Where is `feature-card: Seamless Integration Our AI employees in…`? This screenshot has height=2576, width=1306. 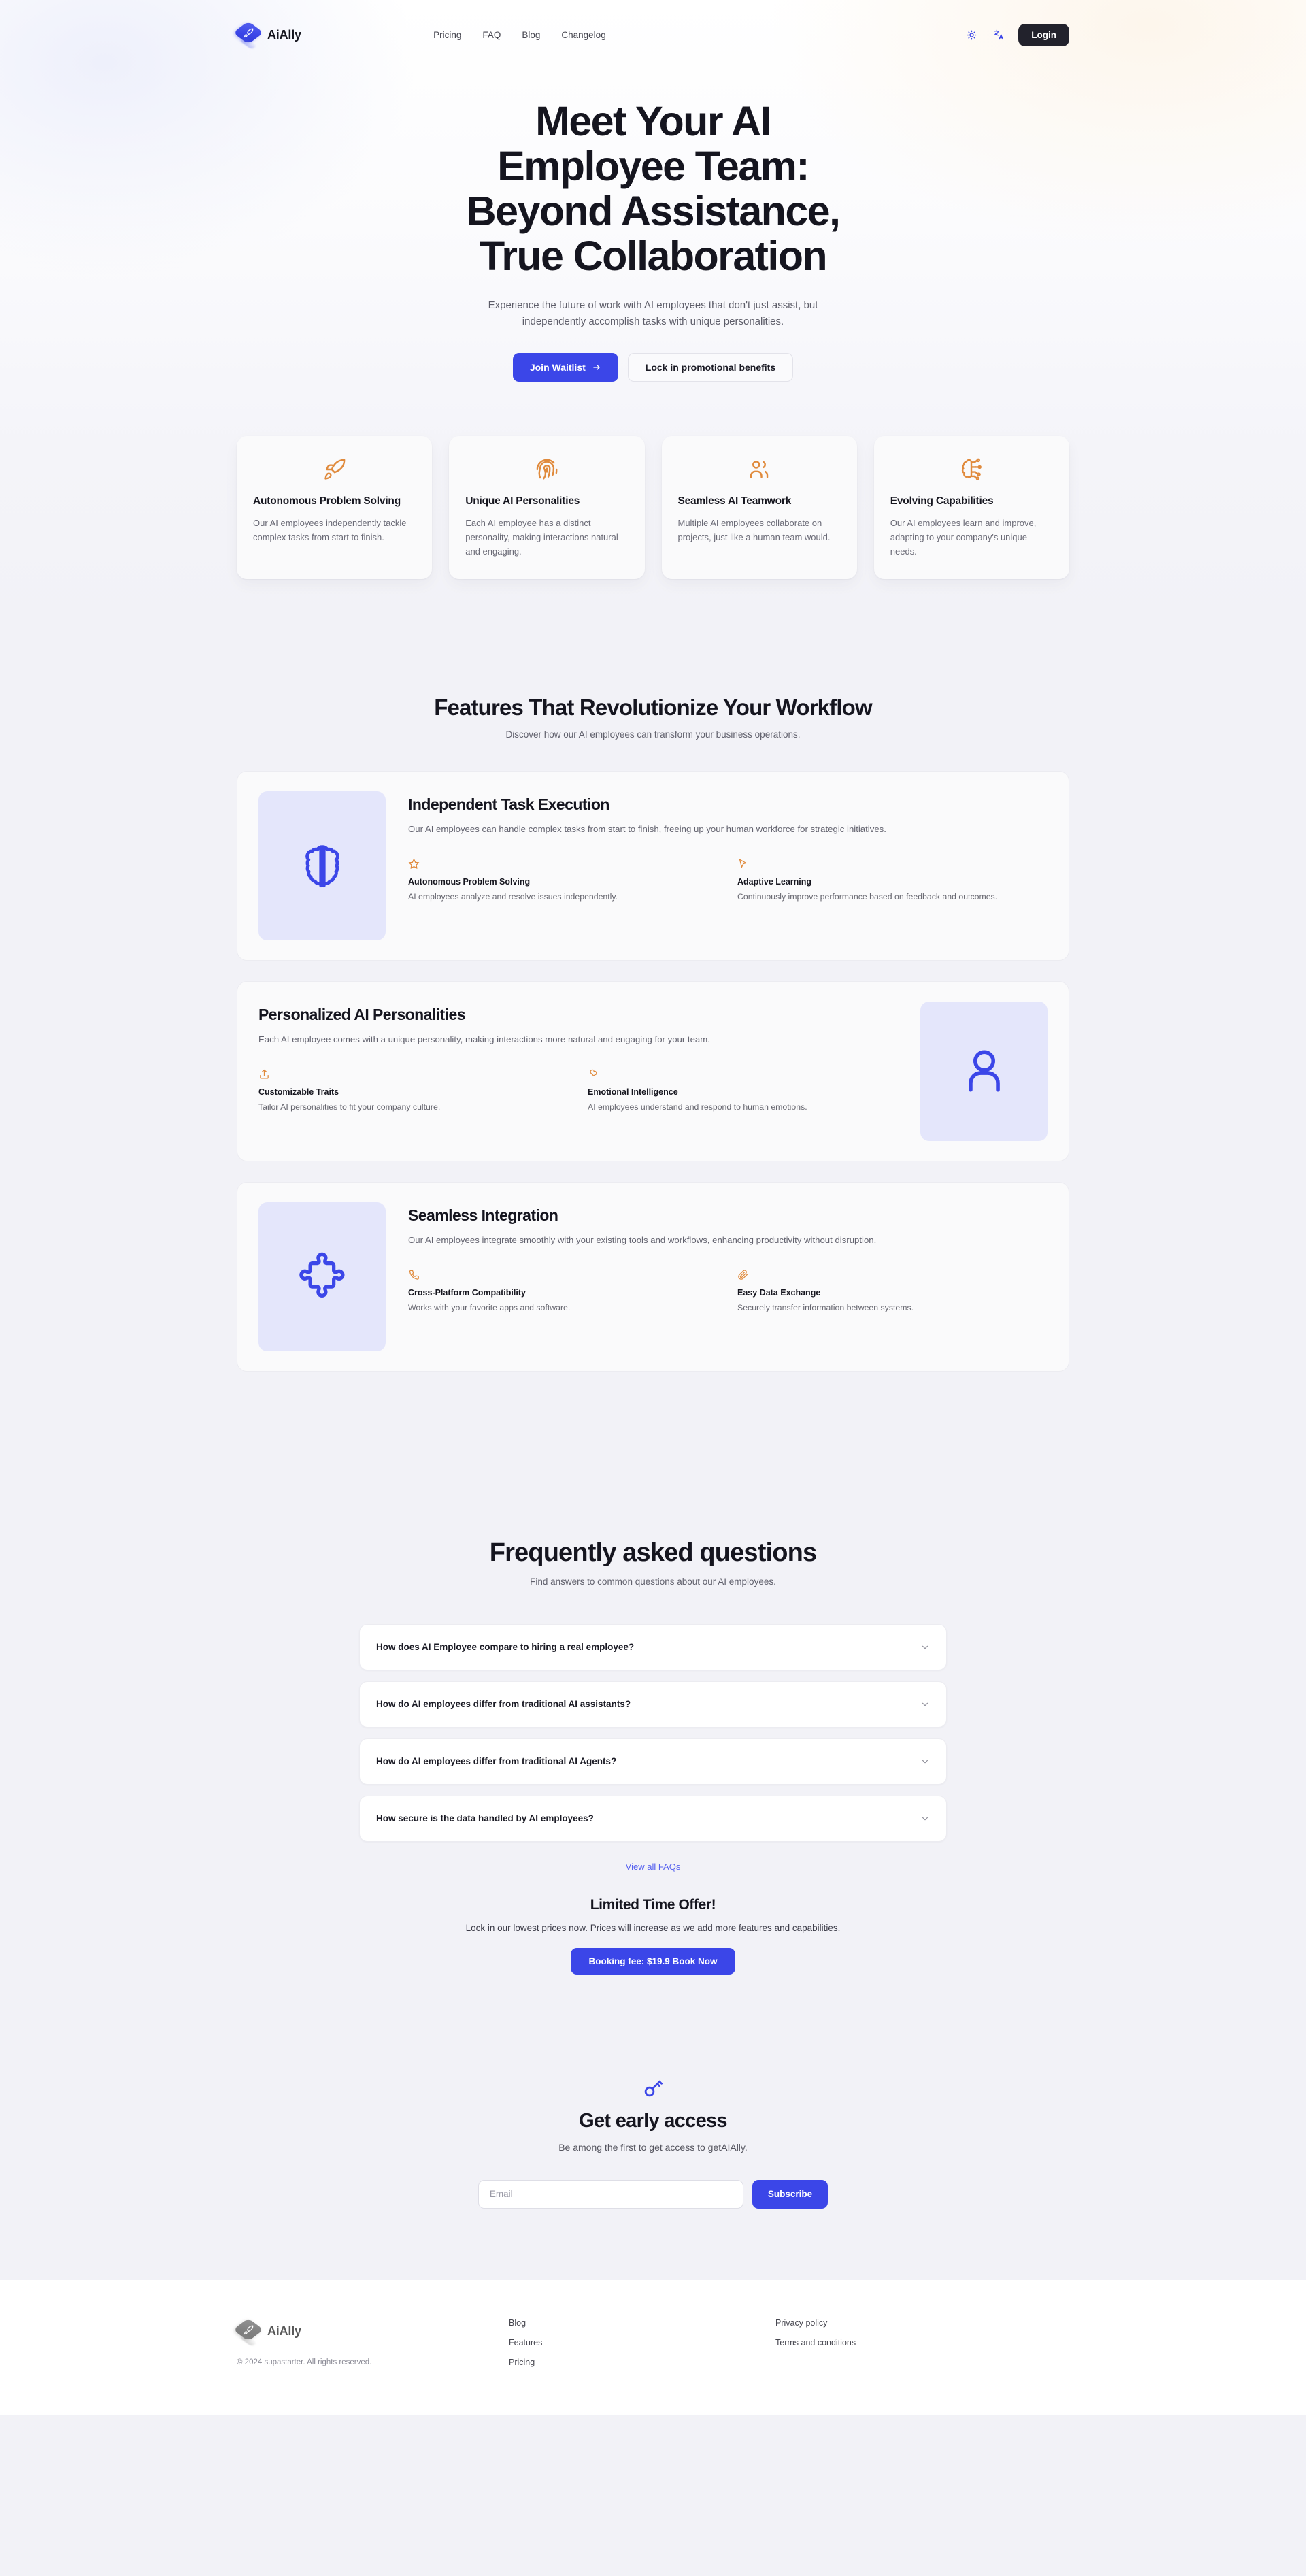 feature-card: Seamless Integration Our AI employees in… is located at coordinates (653, 1277).